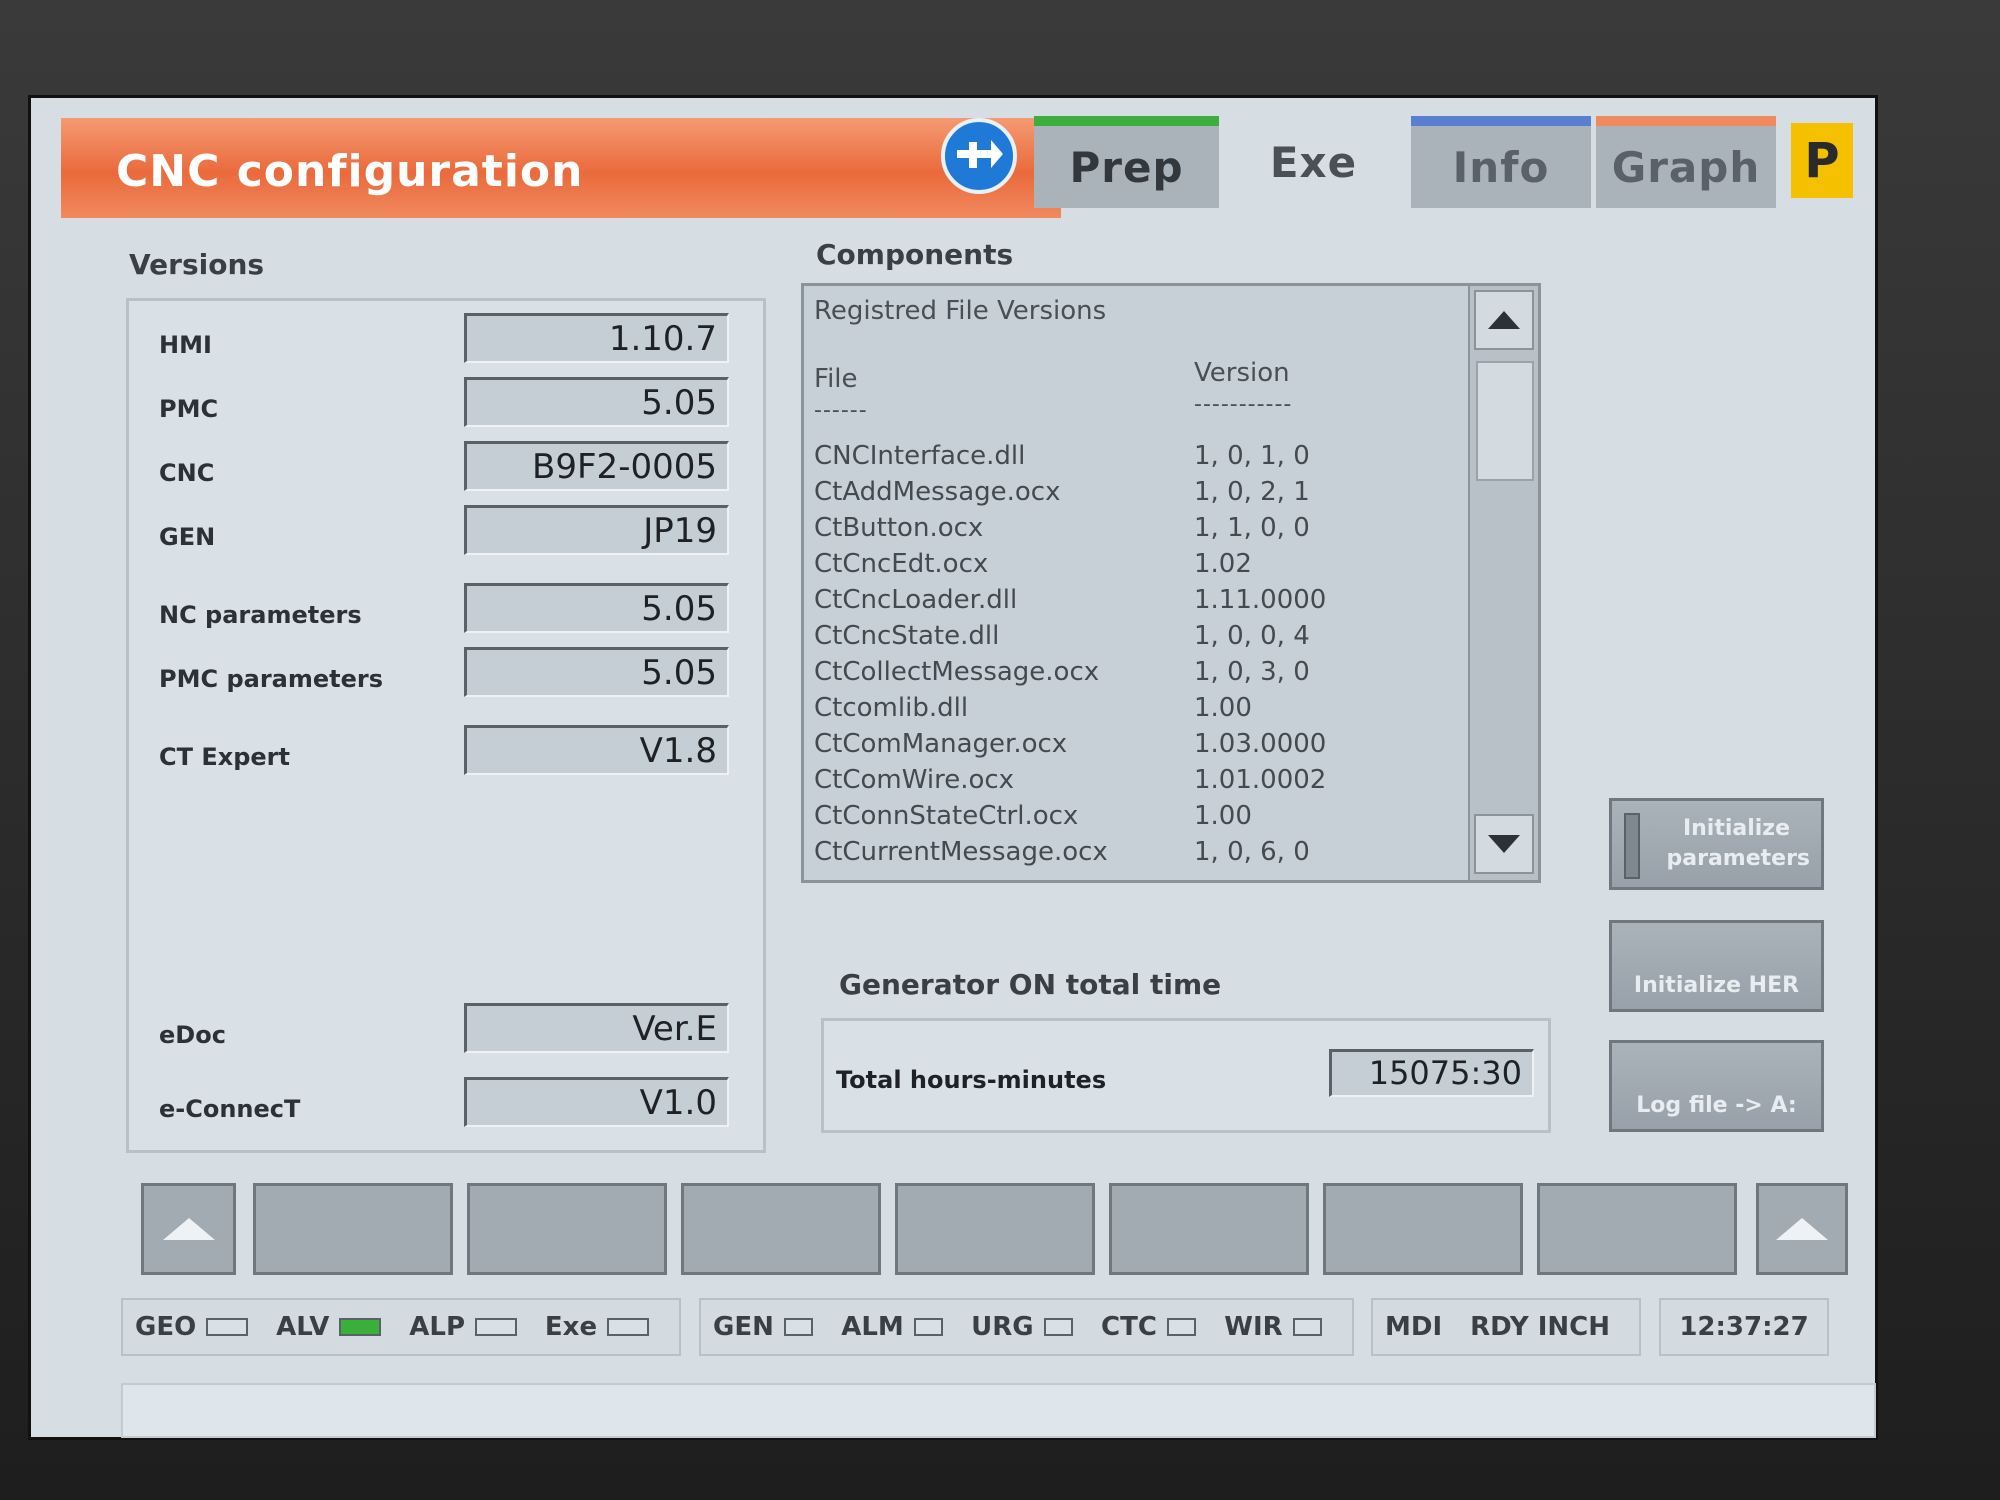  I want to click on tab-p: P, so click(1822, 160).